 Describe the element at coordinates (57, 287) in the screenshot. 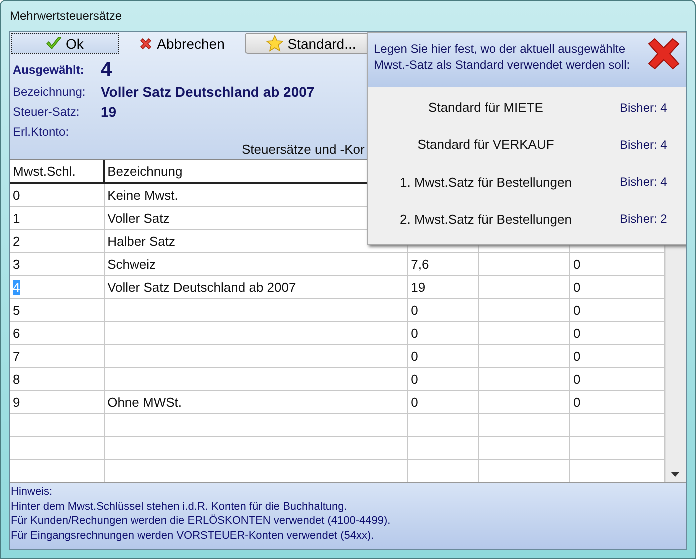

I see `table-cell: 4` at that location.